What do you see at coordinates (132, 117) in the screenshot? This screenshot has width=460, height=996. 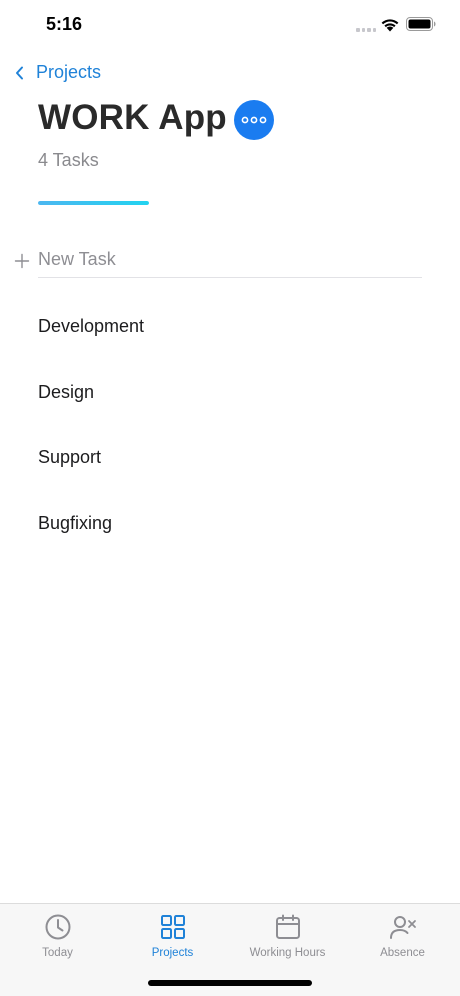 I see `page-title: WORK App` at bounding box center [132, 117].